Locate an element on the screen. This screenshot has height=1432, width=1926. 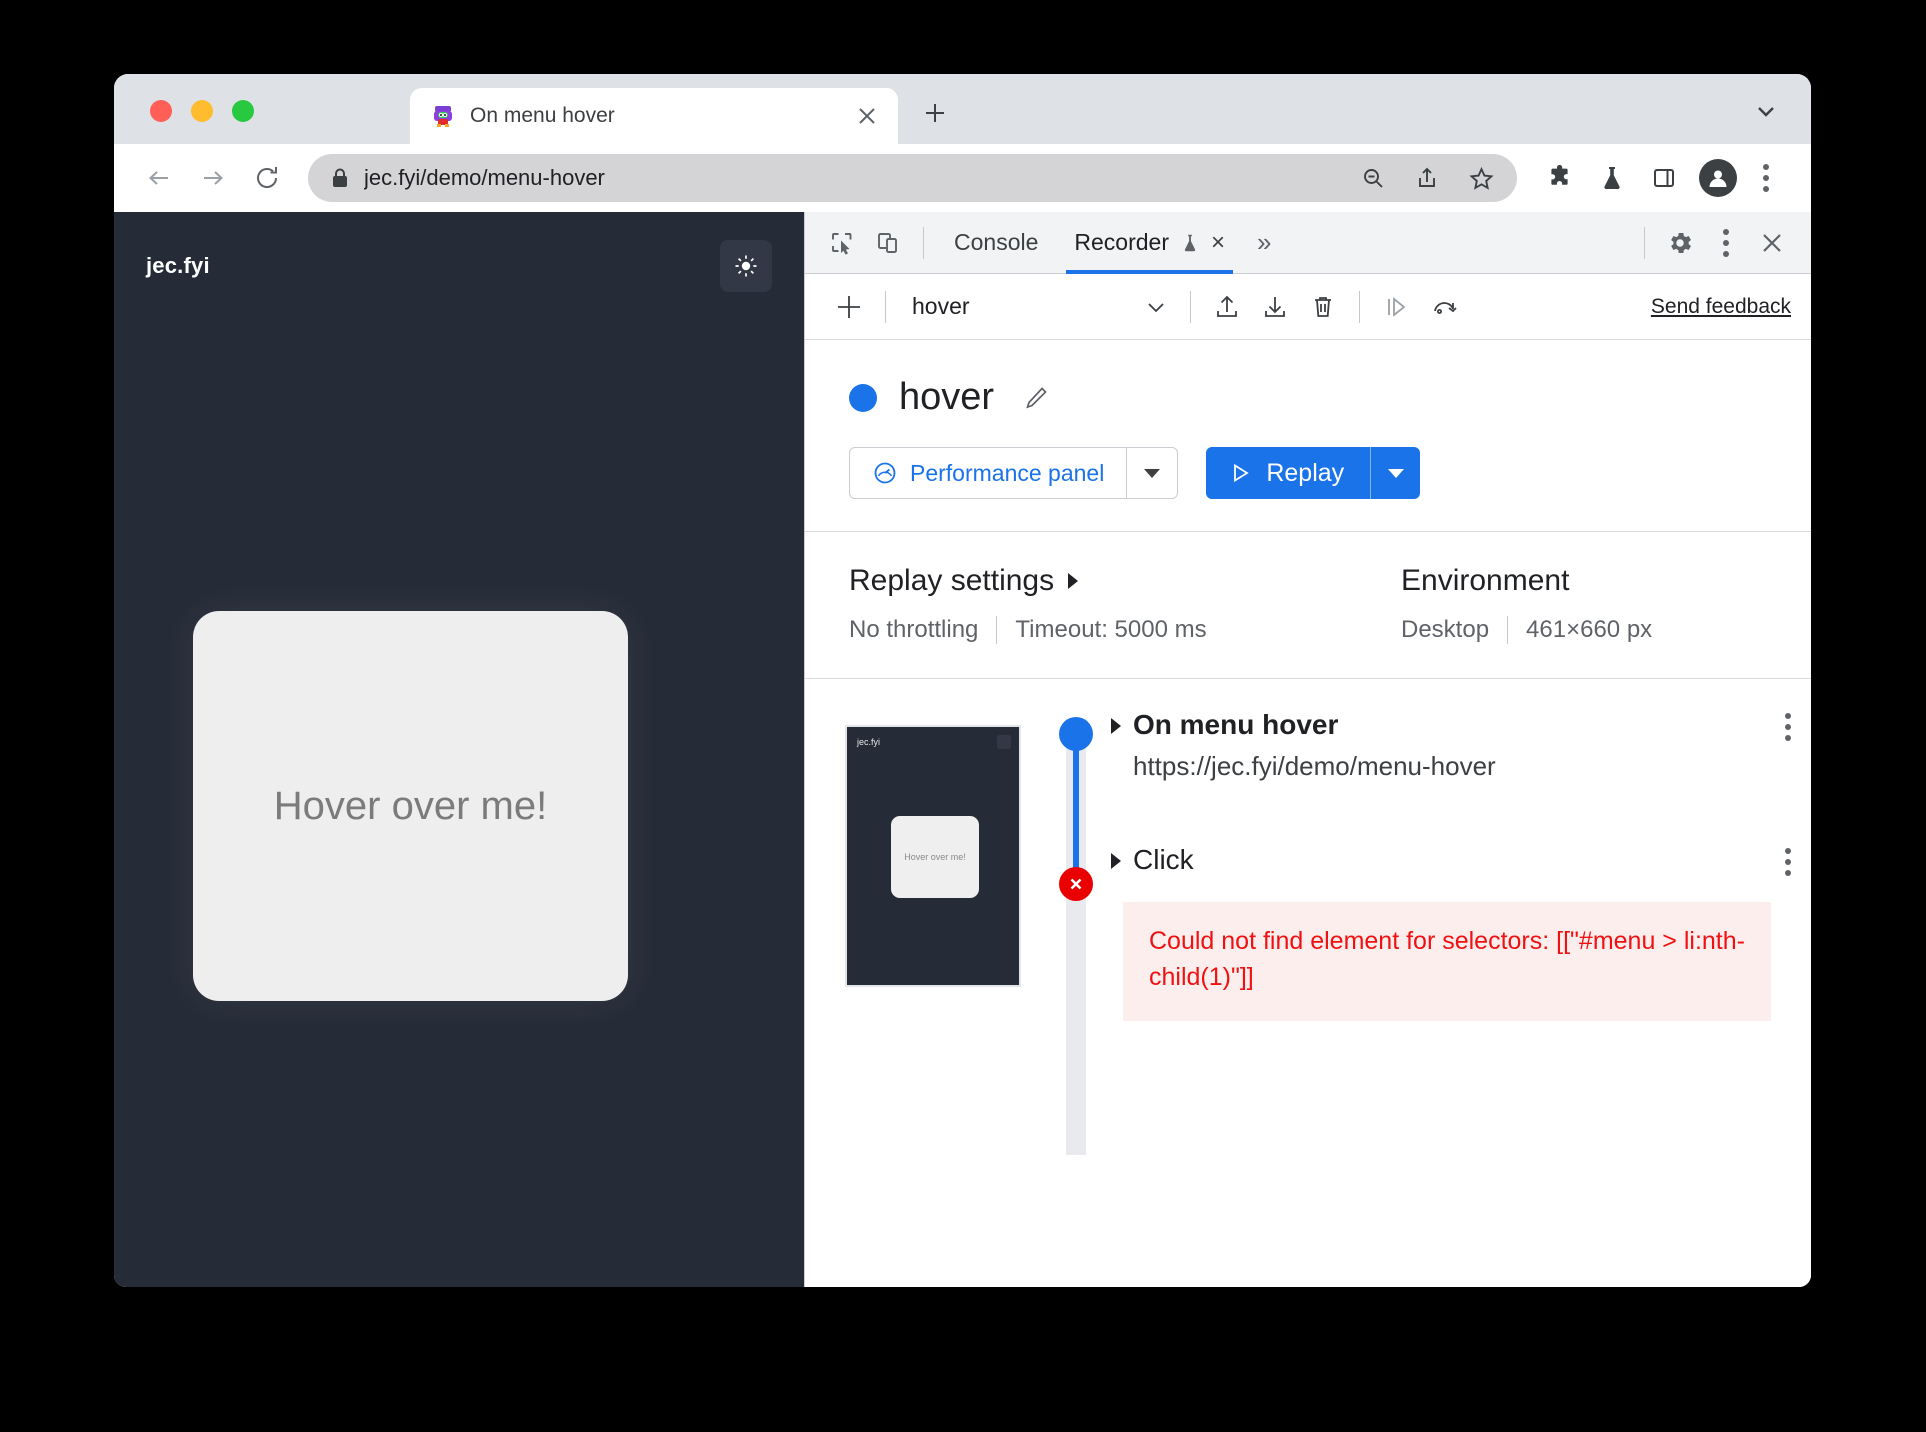
side-panel-icon is located at coordinates (1664, 178).